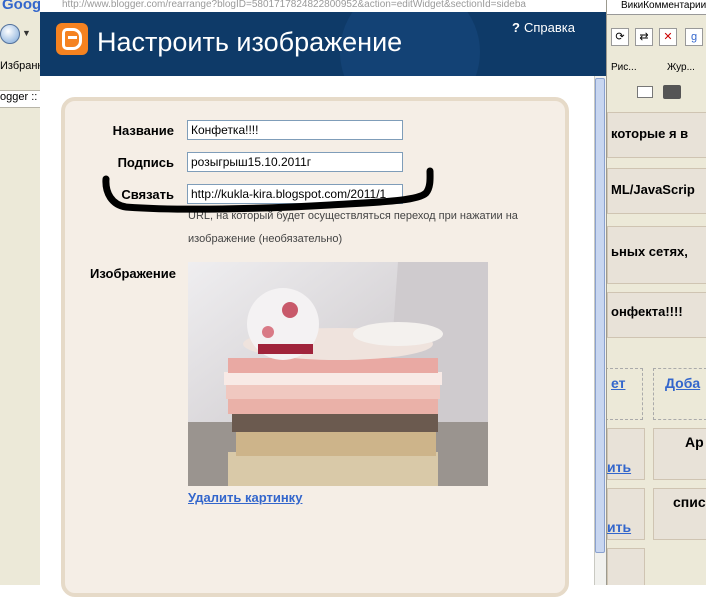 This screenshot has width=706, height=597. I want to click on refresh-icon: ⟳, so click(620, 37).